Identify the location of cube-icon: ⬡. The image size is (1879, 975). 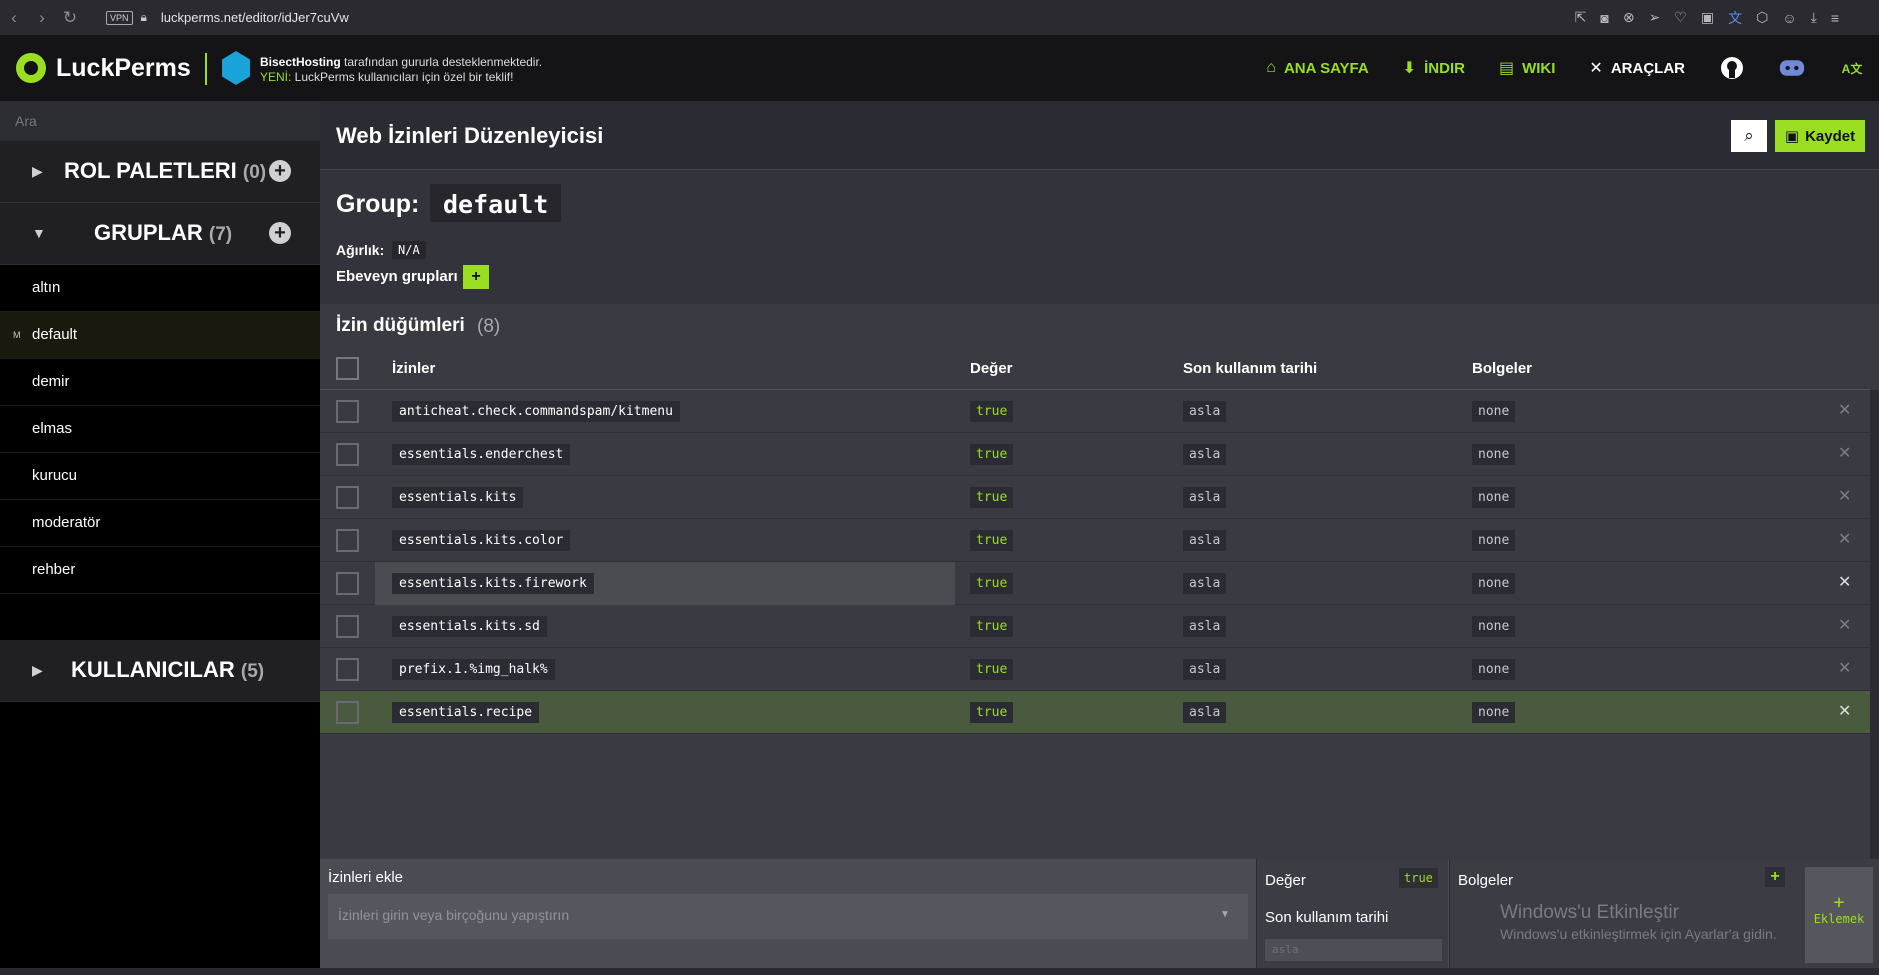
(1762, 17).